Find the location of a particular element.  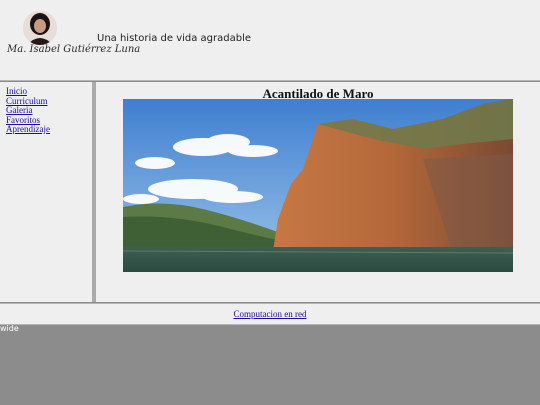

nav-link-favoritos: Favoritos is located at coordinates (23, 120).